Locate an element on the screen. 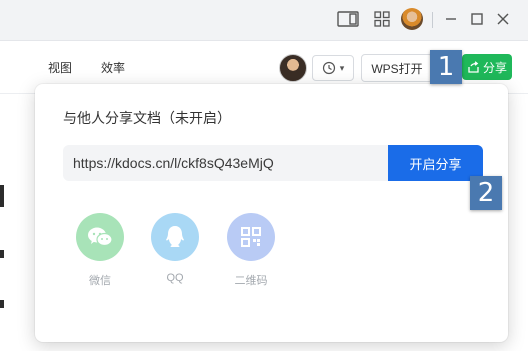  share-link-text: https://kdocs.cn/l/ckf8sQ43eMjQ is located at coordinates (173, 163).